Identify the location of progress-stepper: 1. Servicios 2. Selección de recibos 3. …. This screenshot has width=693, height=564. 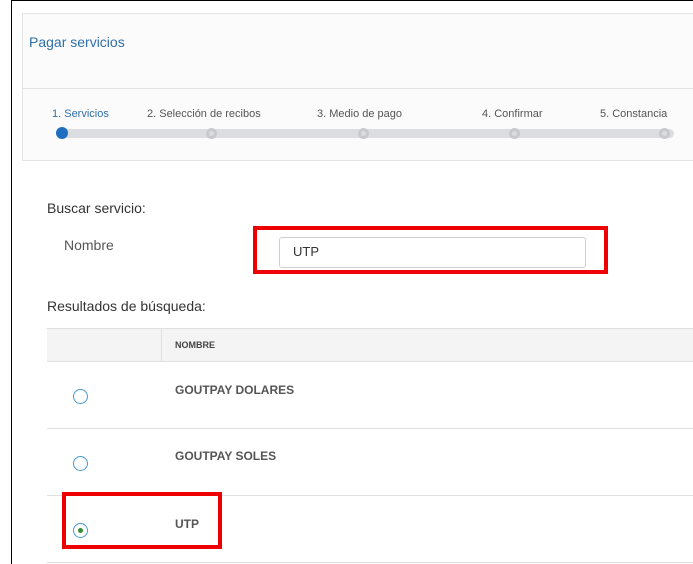
(357, 124).